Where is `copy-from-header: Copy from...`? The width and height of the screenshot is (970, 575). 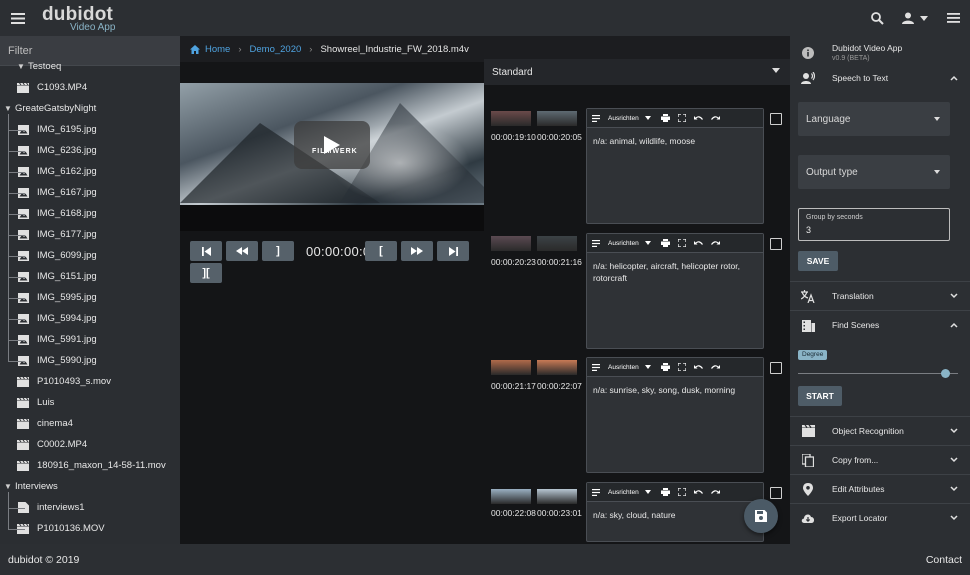 copy-from-header: Copy from... is located at coordinates (880, 460).